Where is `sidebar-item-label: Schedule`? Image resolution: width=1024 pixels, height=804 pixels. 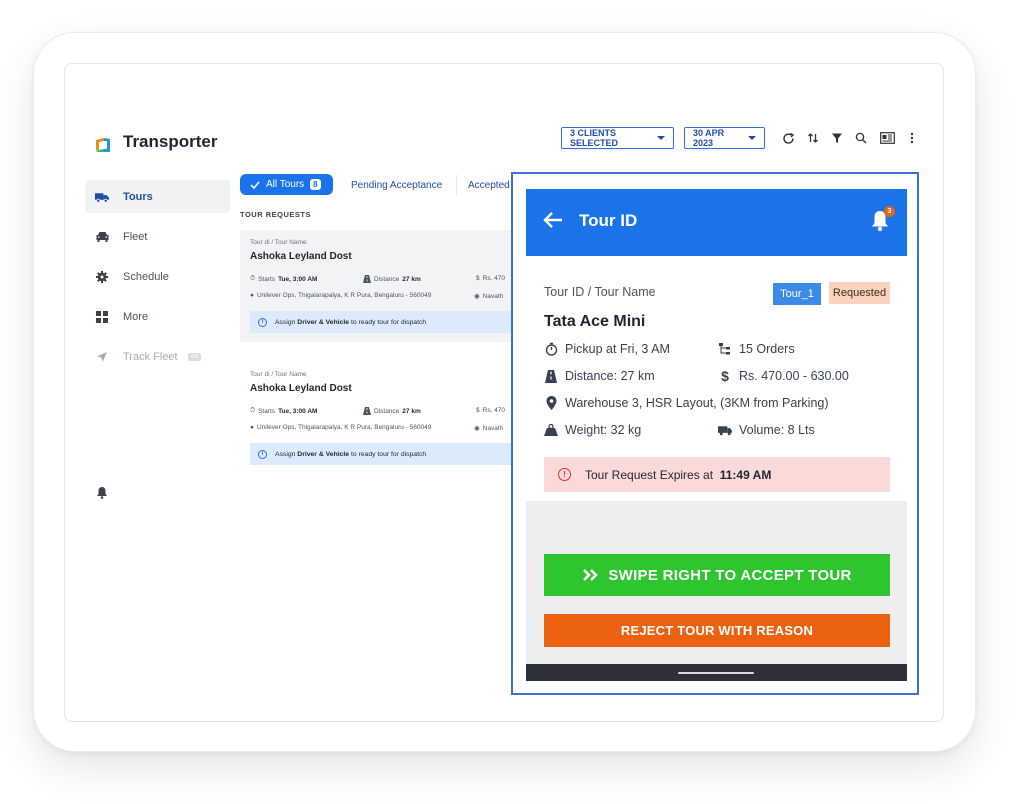
sidebar-item-label: Schedule is located at coordinates (146, 276).